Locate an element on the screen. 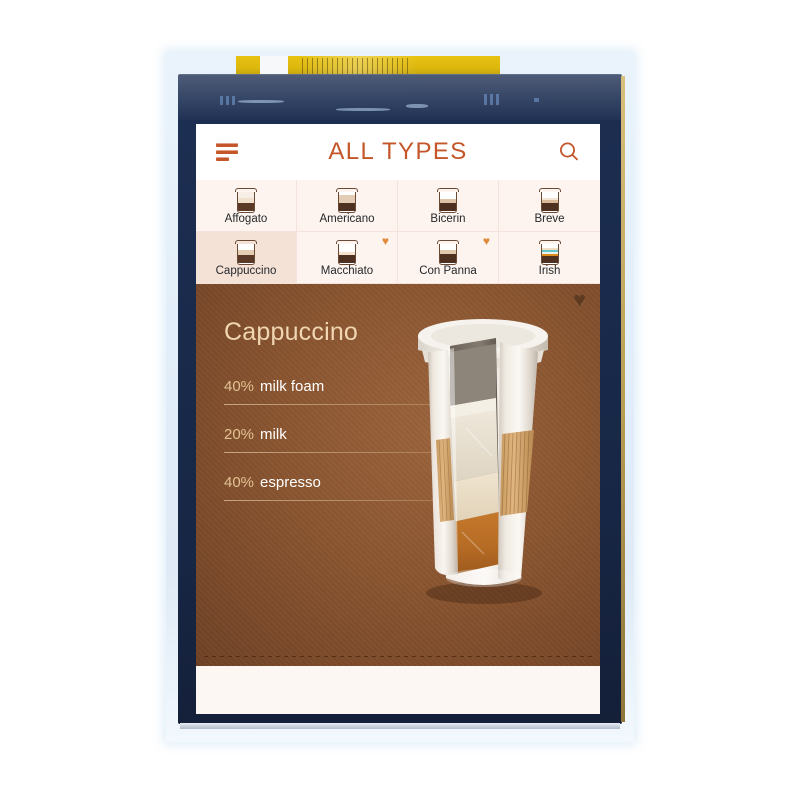 The width and height of the screenshot is (800, 800). grid-cell-affogato: Affogato is located at coordinates (246, 206).